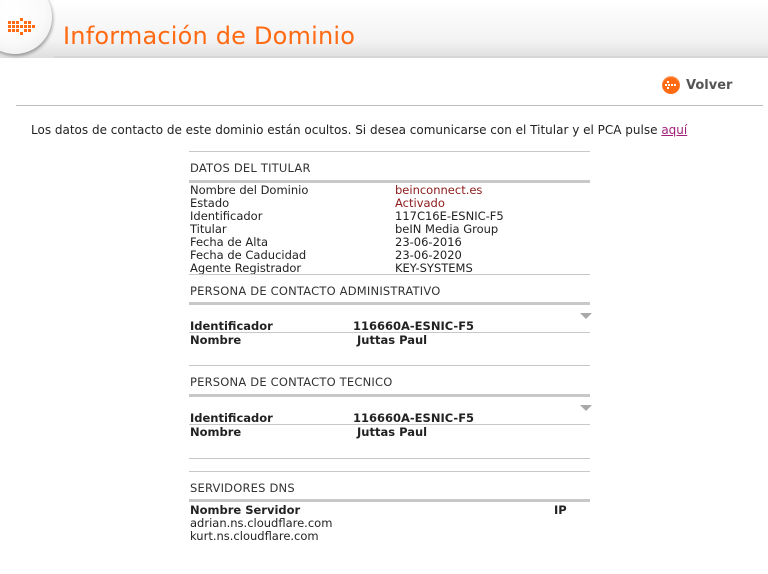 The image size is (768, 574). I want to click on header-badge, so click(26, 27).